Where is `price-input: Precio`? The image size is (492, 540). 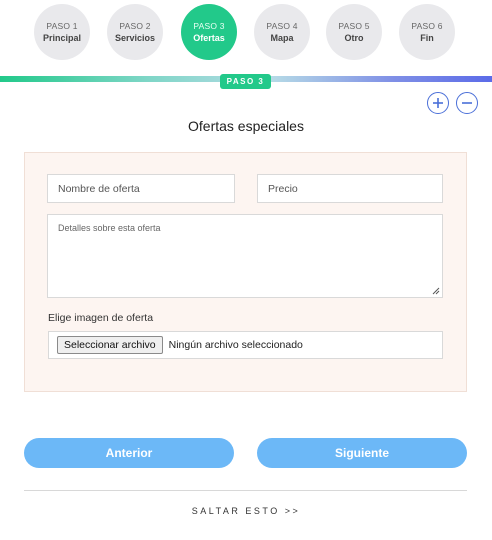 price-input: Precio is located at coordinates (350, 188).